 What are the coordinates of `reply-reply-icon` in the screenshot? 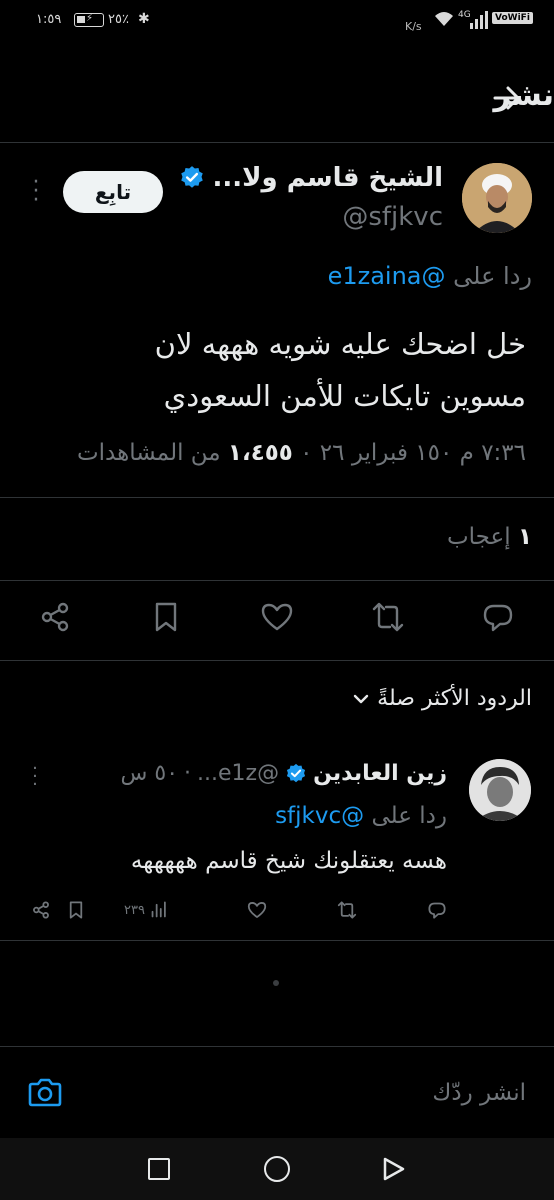 It's located at (437, 910).